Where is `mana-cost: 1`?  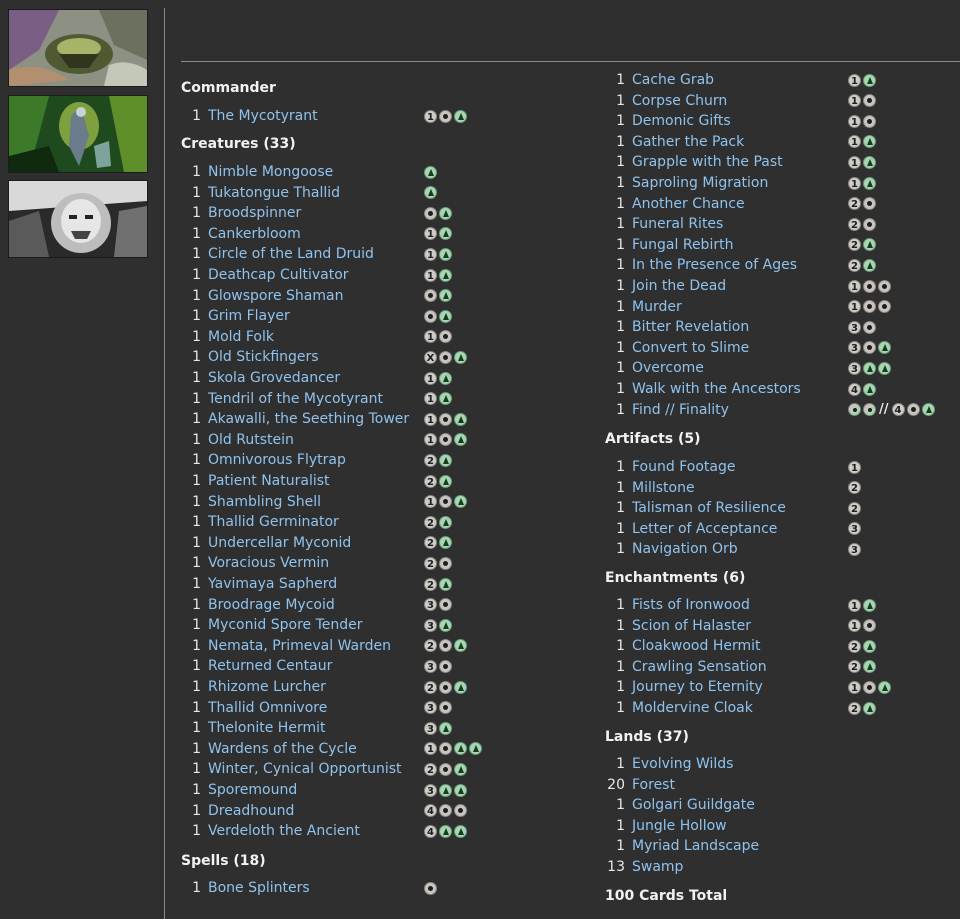
mana-cost: 1 is located at coordinates (863, 142).